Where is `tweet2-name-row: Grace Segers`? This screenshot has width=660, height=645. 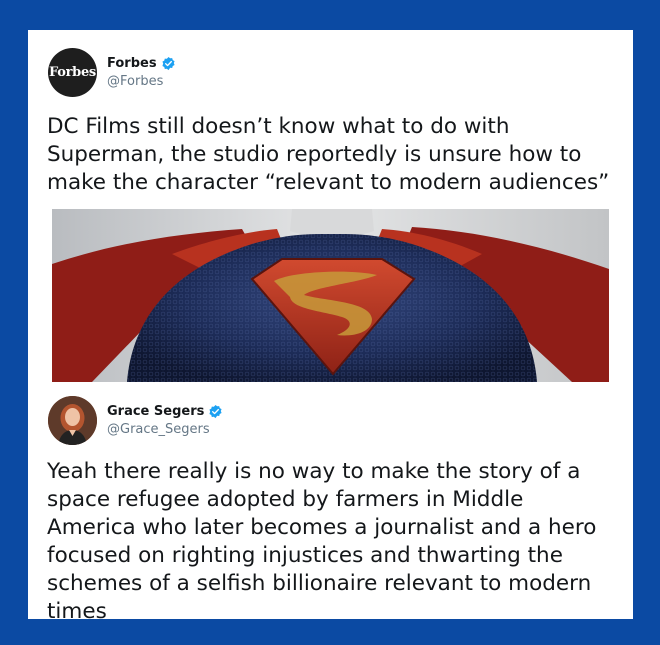 tweet2-name-row: Grace Segers is located at coordinates (165, 411).